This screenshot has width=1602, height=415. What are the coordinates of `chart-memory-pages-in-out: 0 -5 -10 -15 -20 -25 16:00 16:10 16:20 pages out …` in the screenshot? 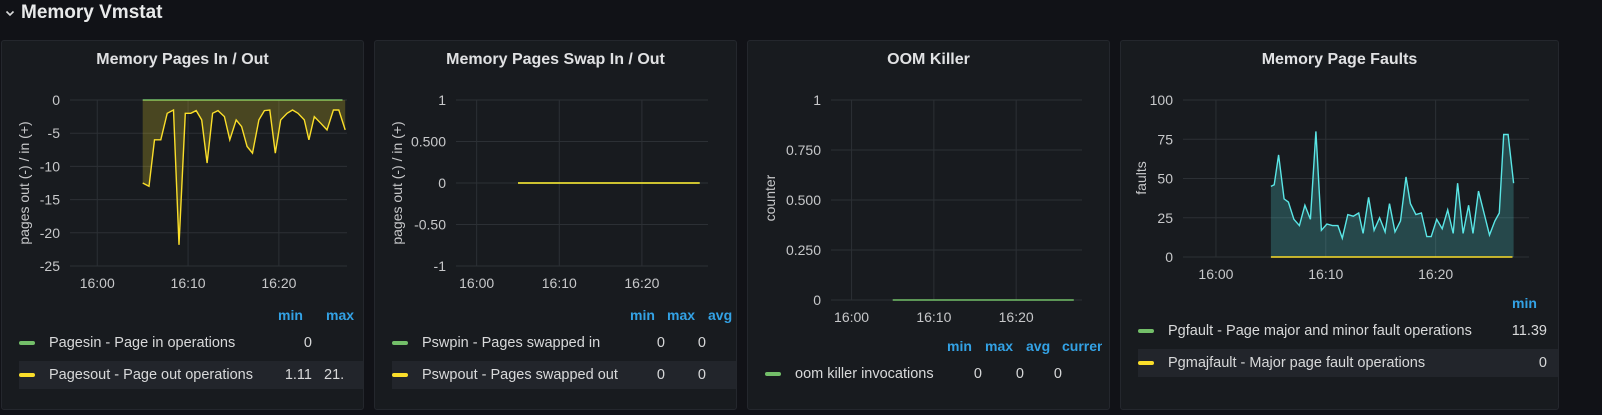 It's located at (181, 191).